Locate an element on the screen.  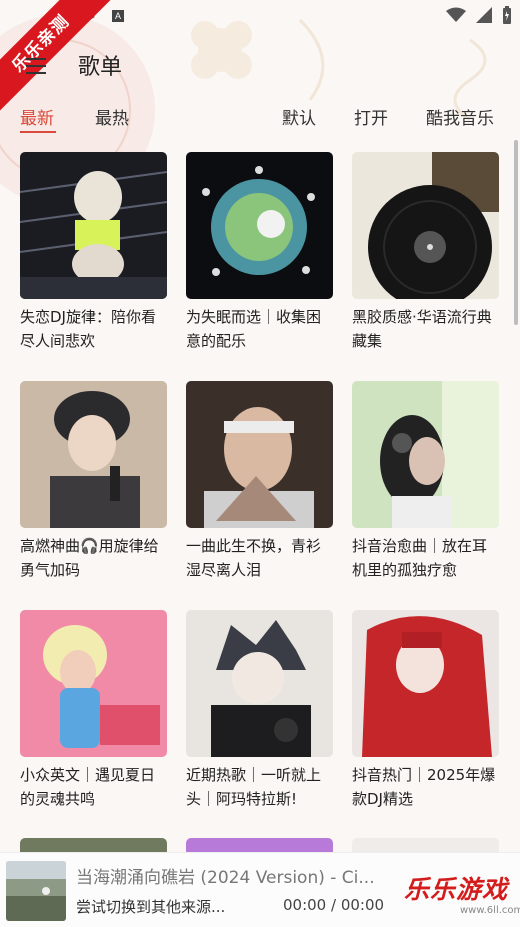
playlist-title: 高燃神曲🎧用旋律给勇气加码 is located at coordinates (89, 558).